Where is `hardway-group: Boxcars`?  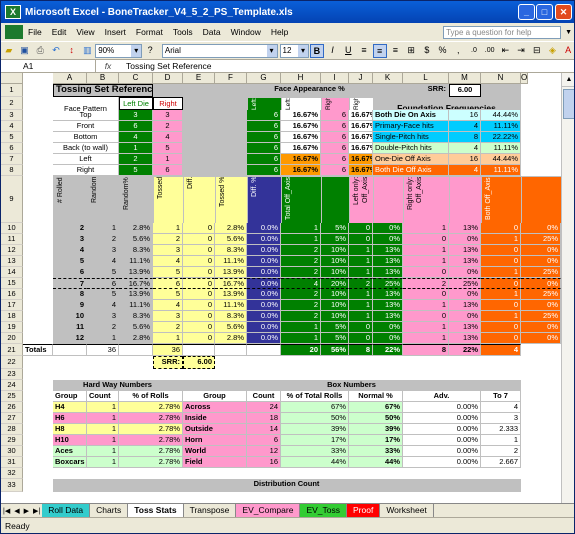
hardway-group: Boxcars is located at coordinates (70, 462).